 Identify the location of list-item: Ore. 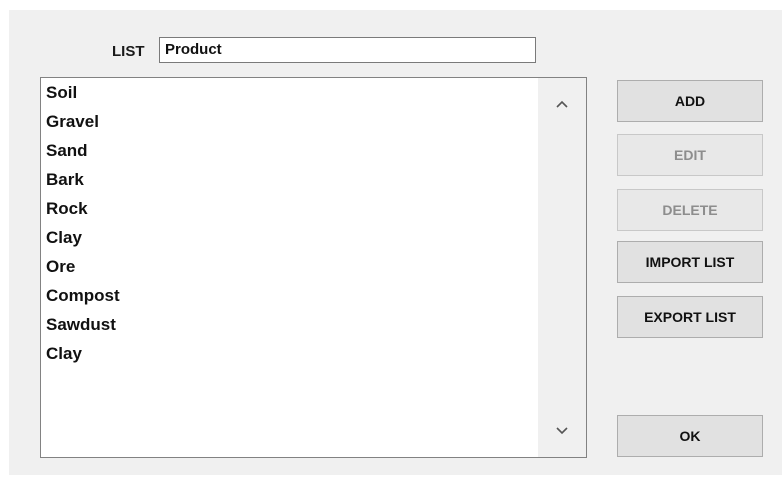
(288, 271).